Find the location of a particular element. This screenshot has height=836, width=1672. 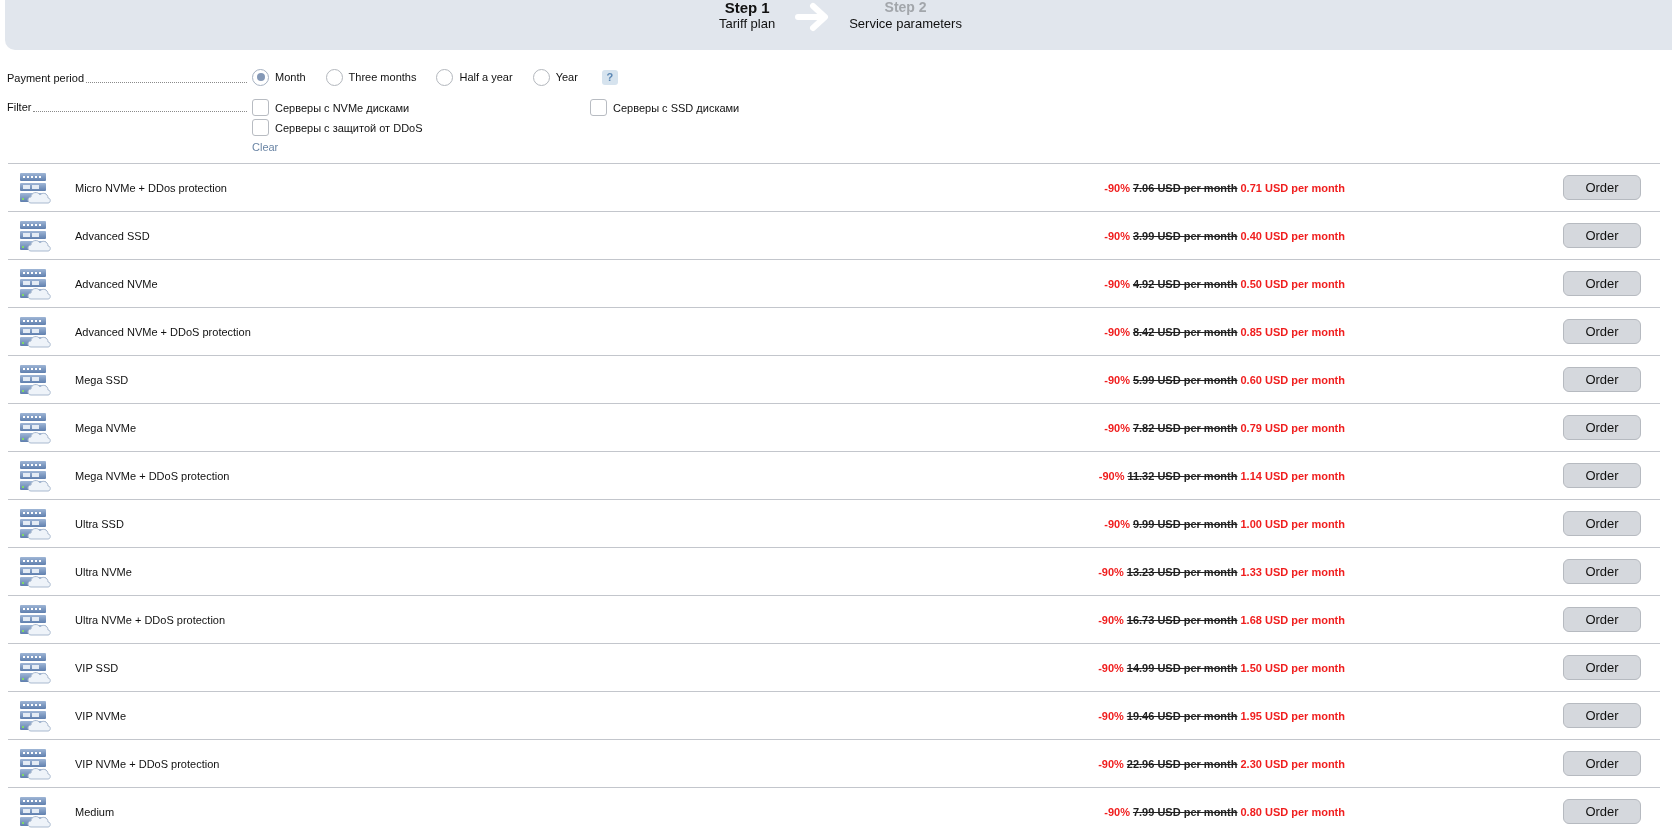

old-price: 5.99 USD per month is located at coordinates (1185, 379).